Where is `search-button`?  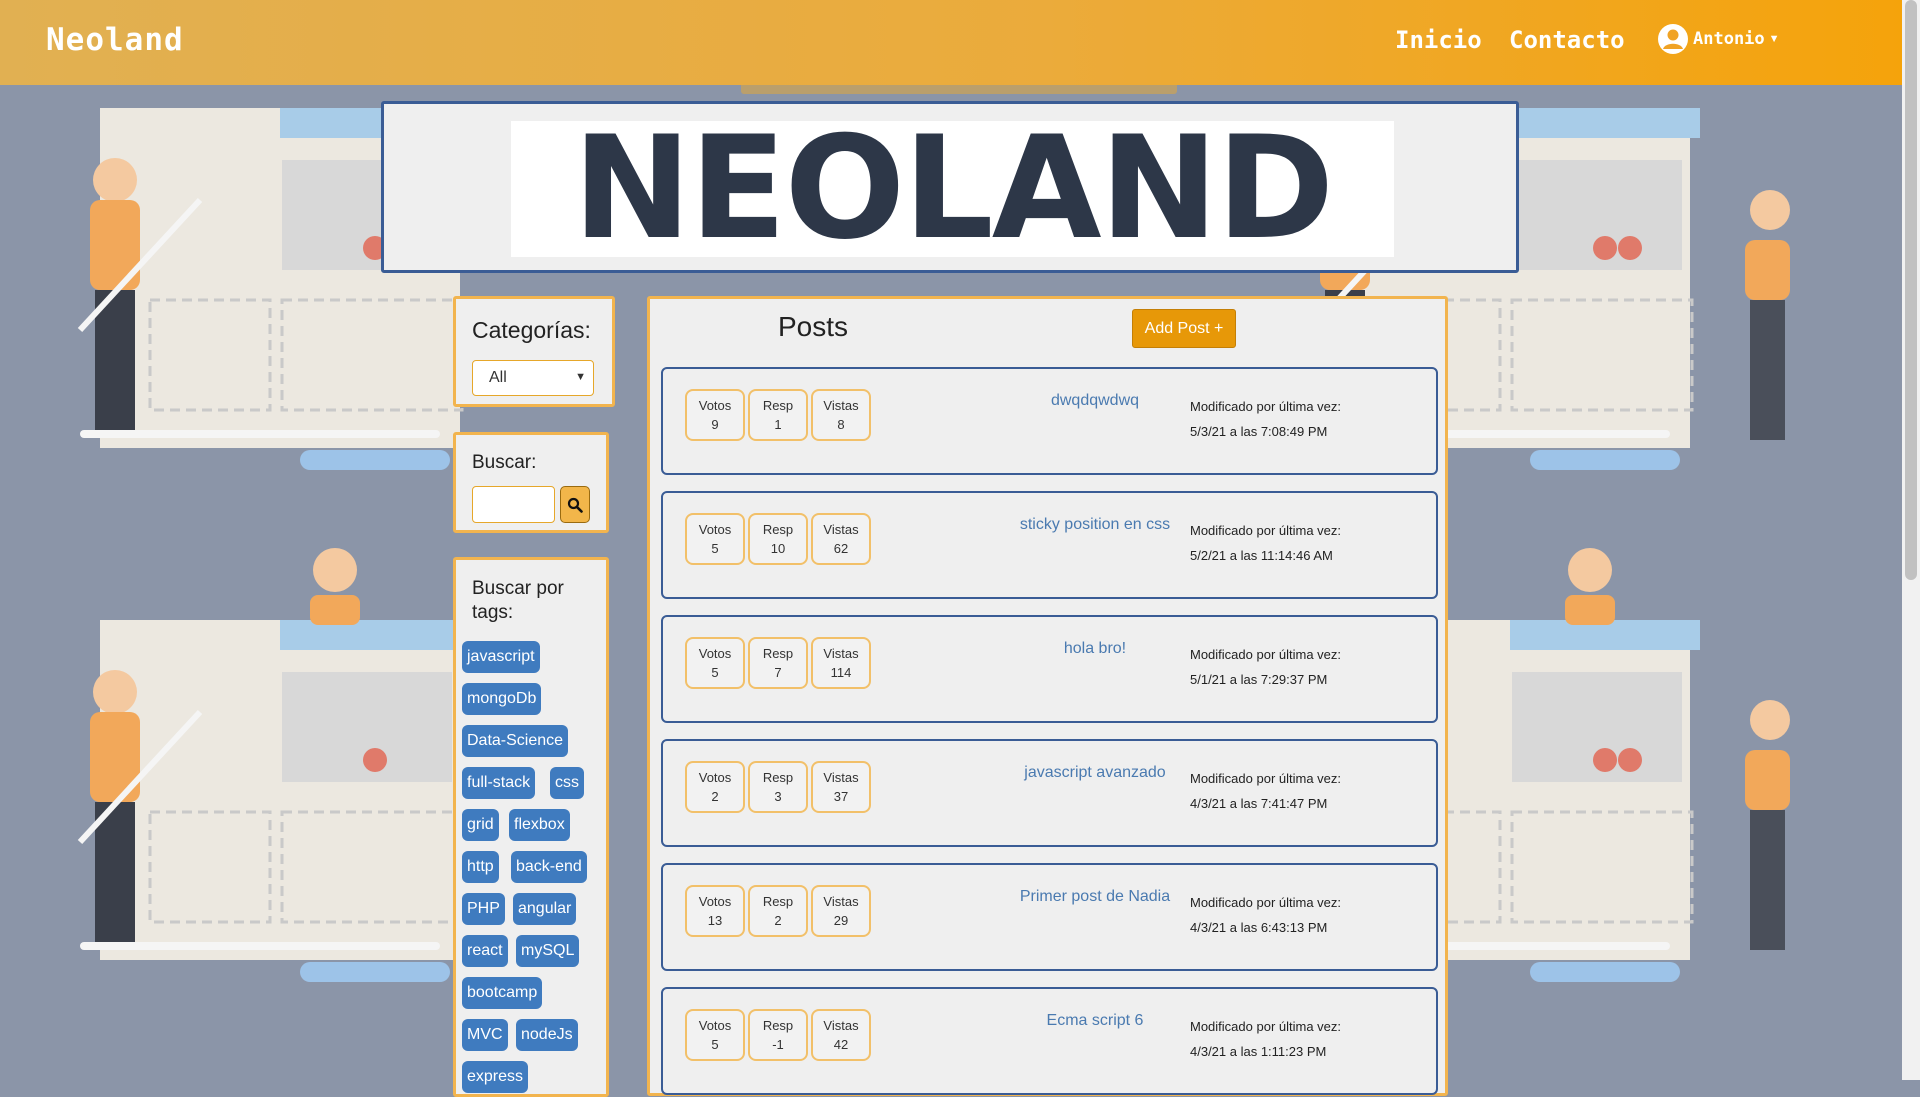
search-button is located at coordinates (575, 504).